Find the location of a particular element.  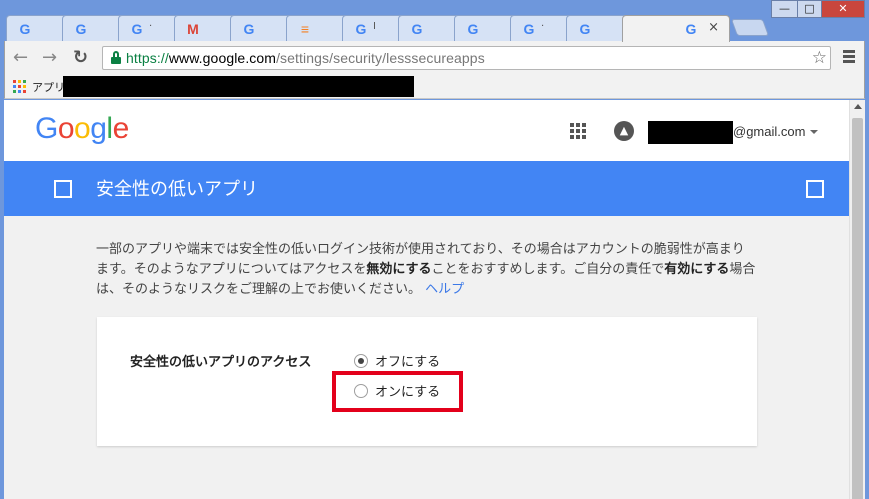

minimize-button: — is located at coordinates (784, 9).